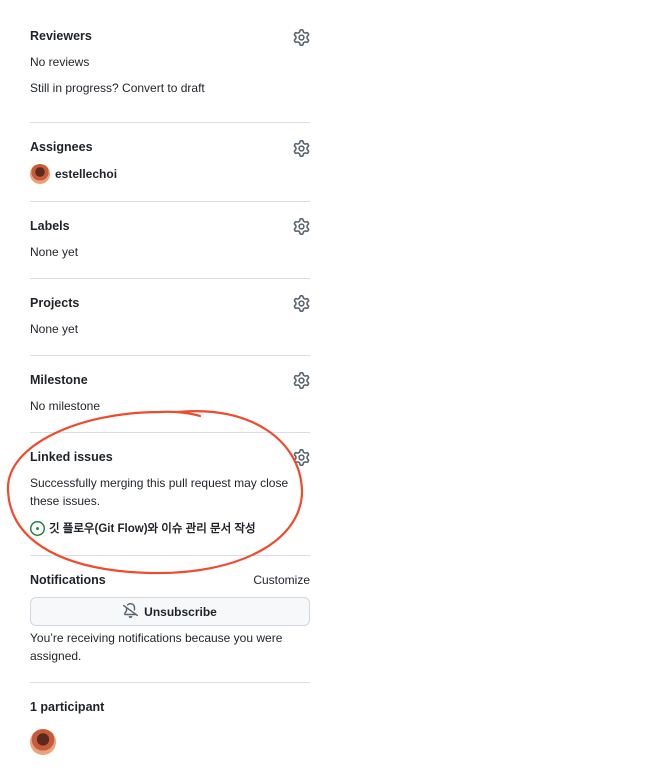  I want to click on milestone-gear-icon, so click(301, 380).